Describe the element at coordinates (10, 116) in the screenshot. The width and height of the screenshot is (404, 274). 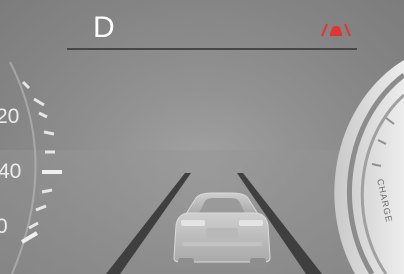
I see `speed-label-20: 20` at that location.